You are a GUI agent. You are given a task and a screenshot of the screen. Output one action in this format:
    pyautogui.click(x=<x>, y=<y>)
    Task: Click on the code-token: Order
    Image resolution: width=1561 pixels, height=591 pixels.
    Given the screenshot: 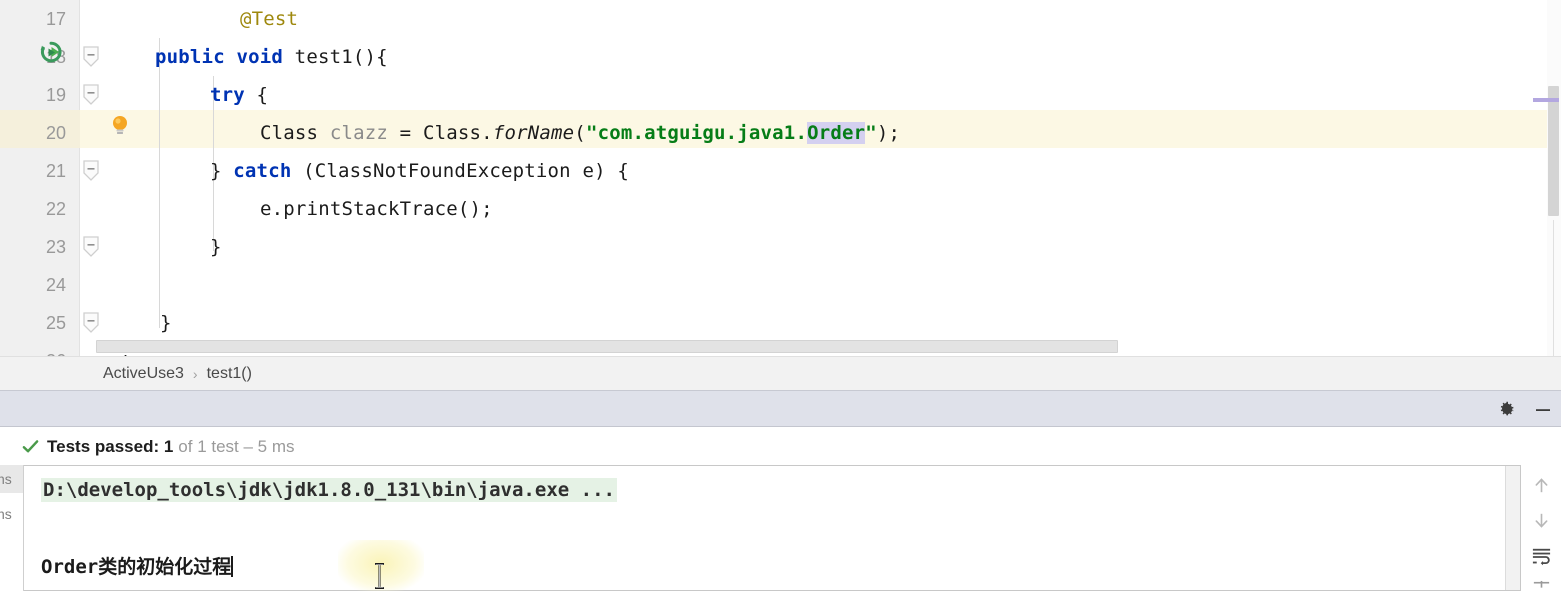 What is the action you would take?
    pyautogui.click(x=836, y=133)
    